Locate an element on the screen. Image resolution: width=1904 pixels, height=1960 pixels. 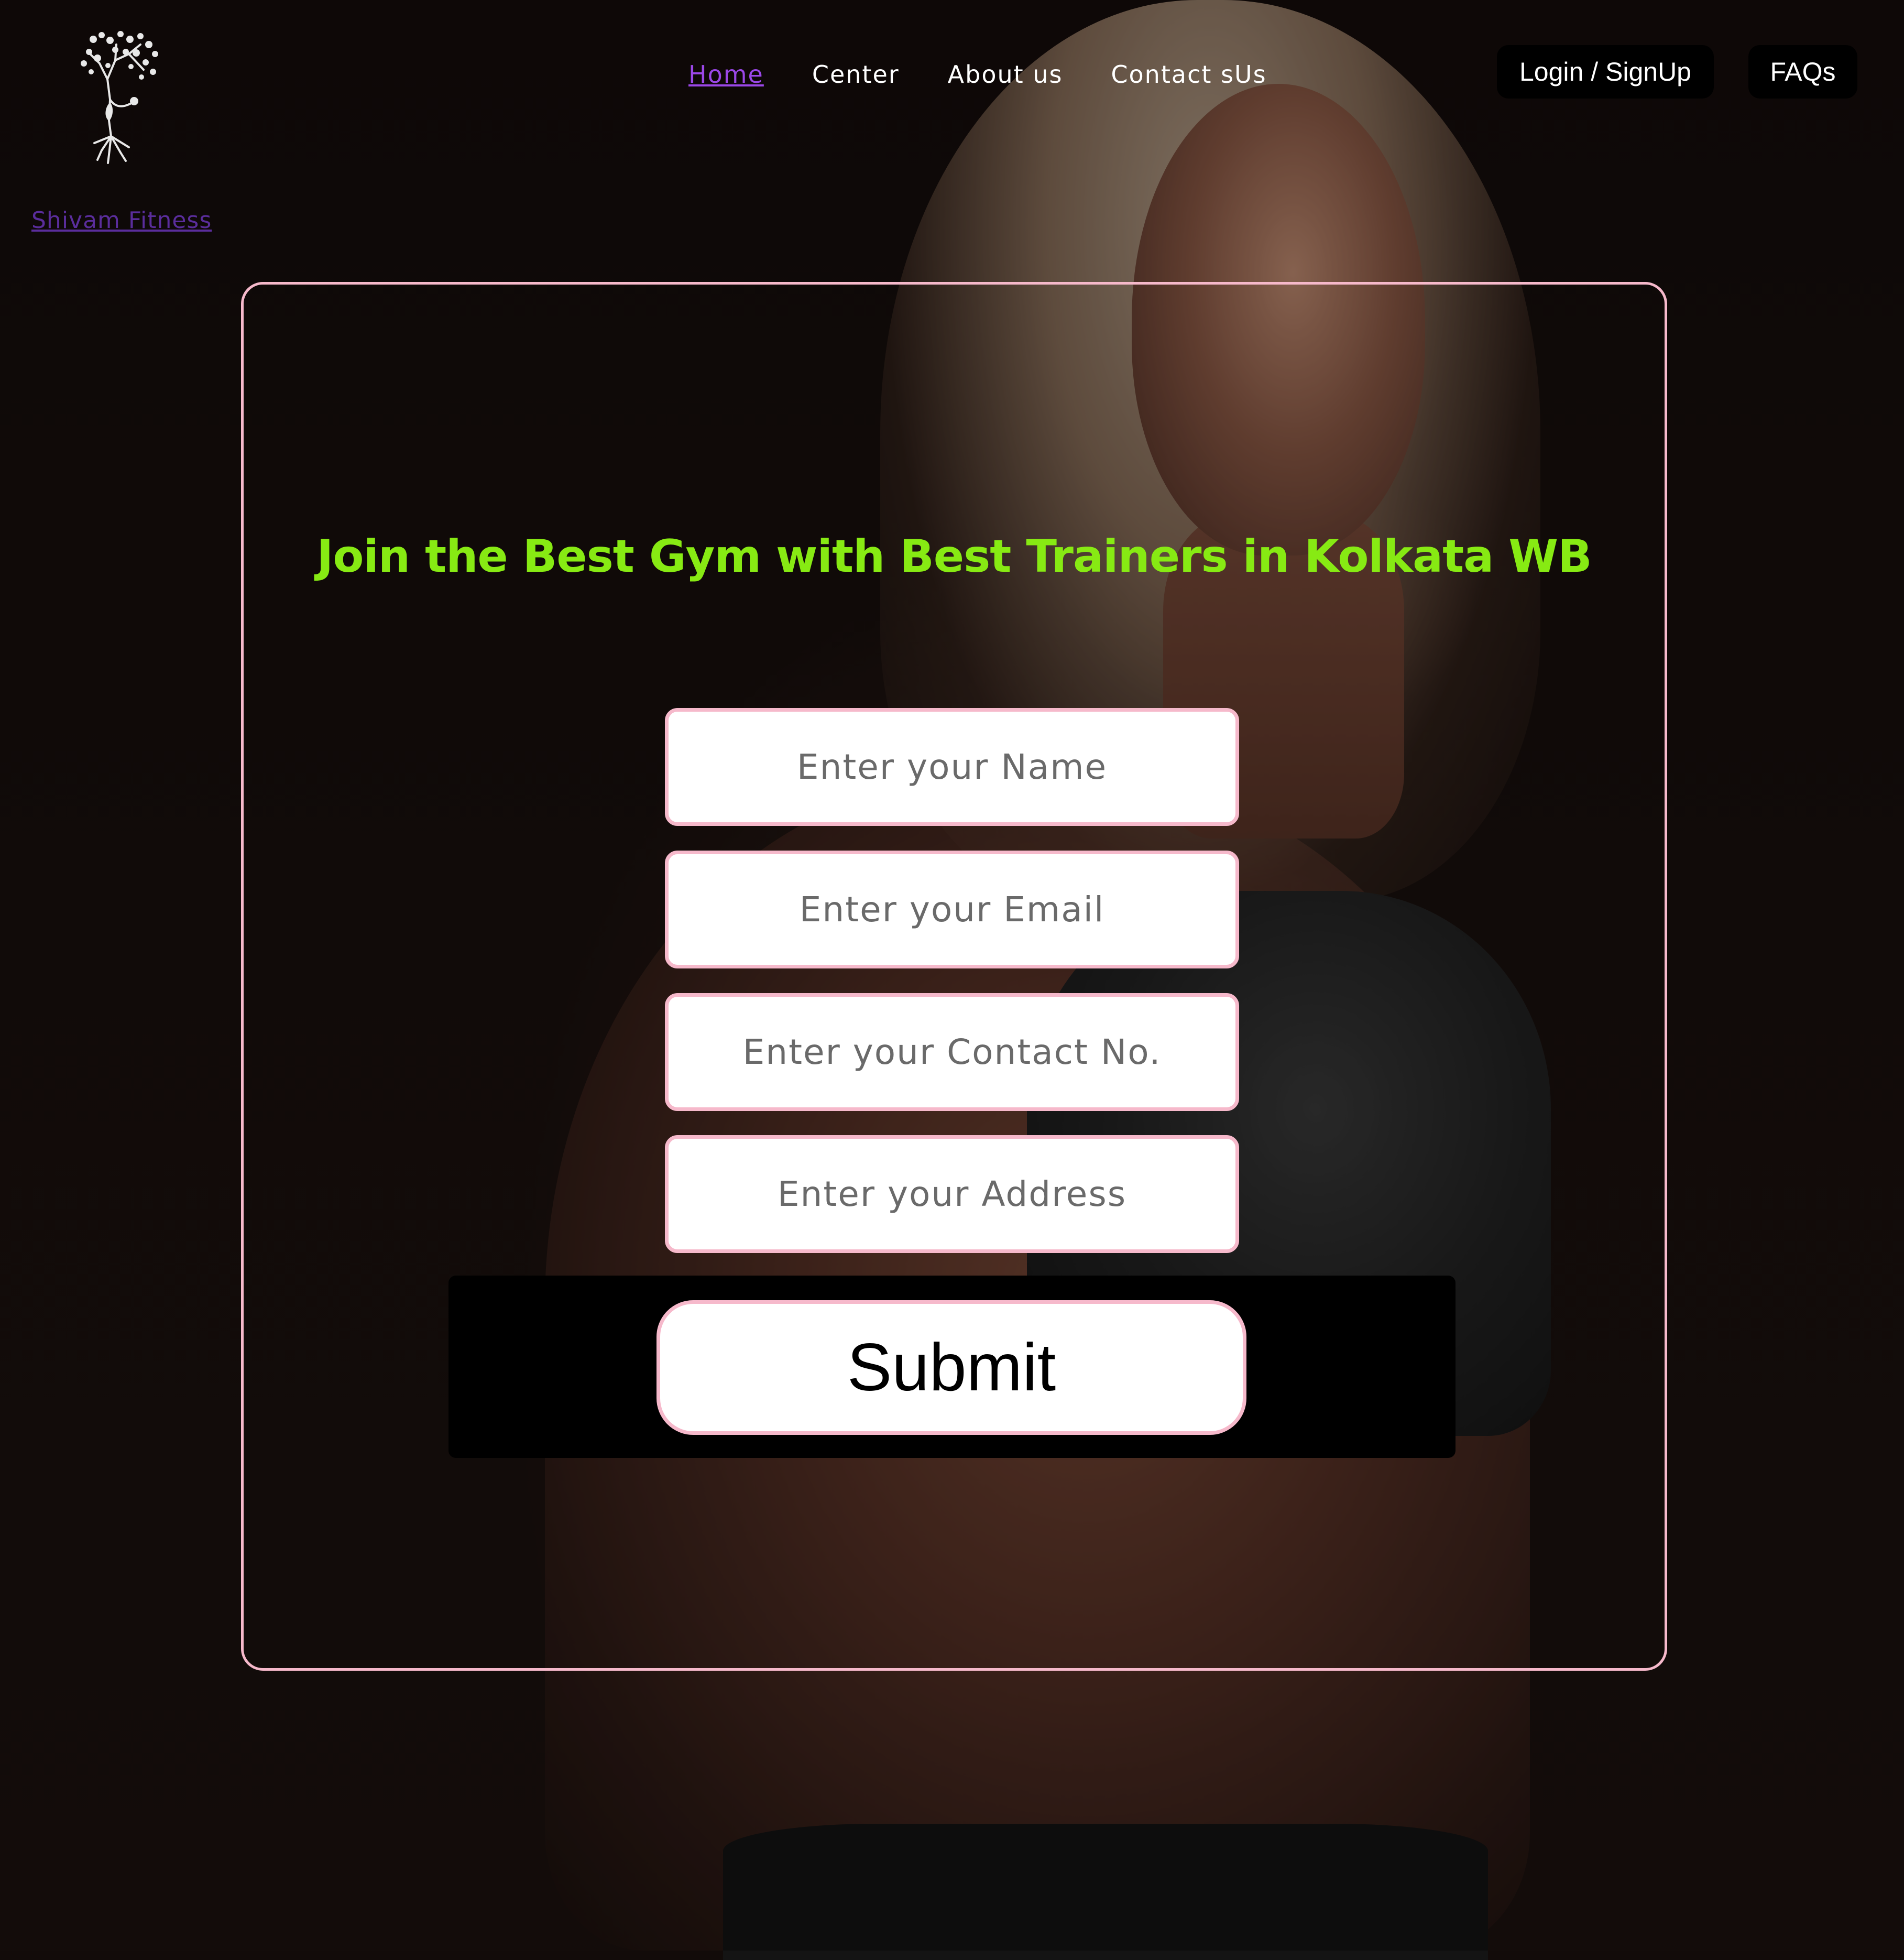
nav-about-link: About us is located at coordinates (1006, 74).